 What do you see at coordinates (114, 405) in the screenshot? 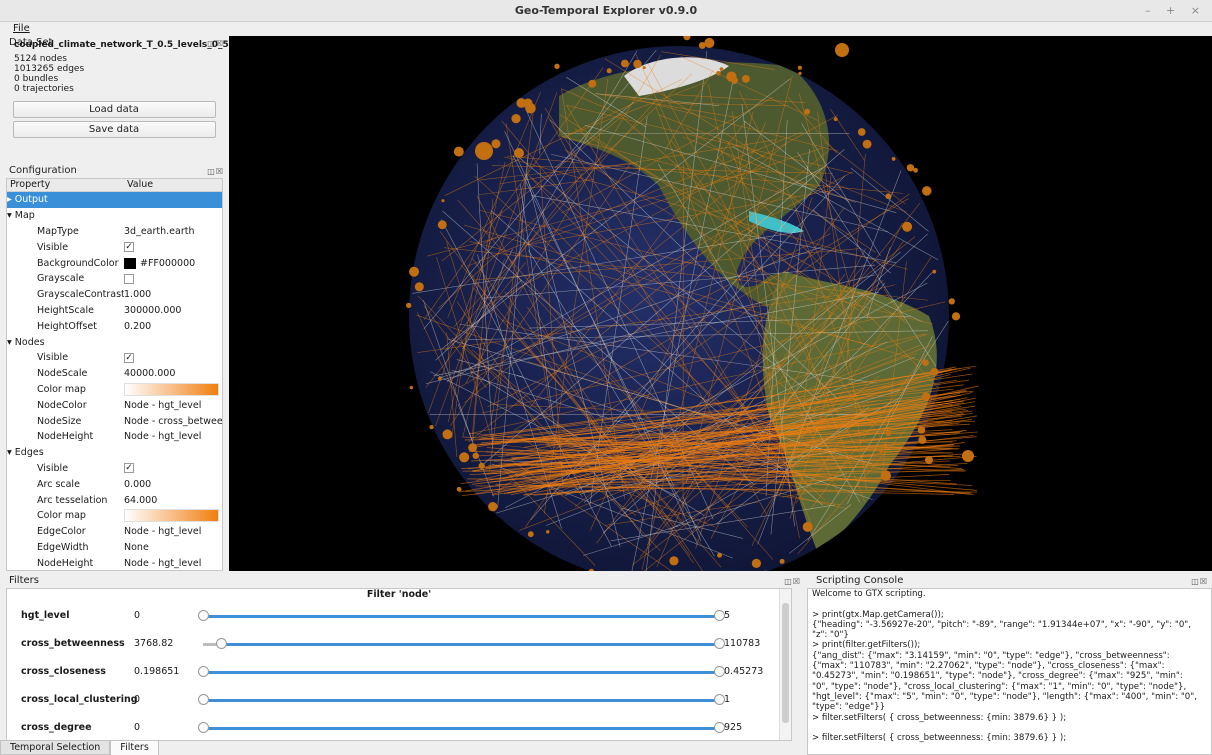
I see `property-row: NodeColor Node - hgt_level` at bounding box center [114, 405].